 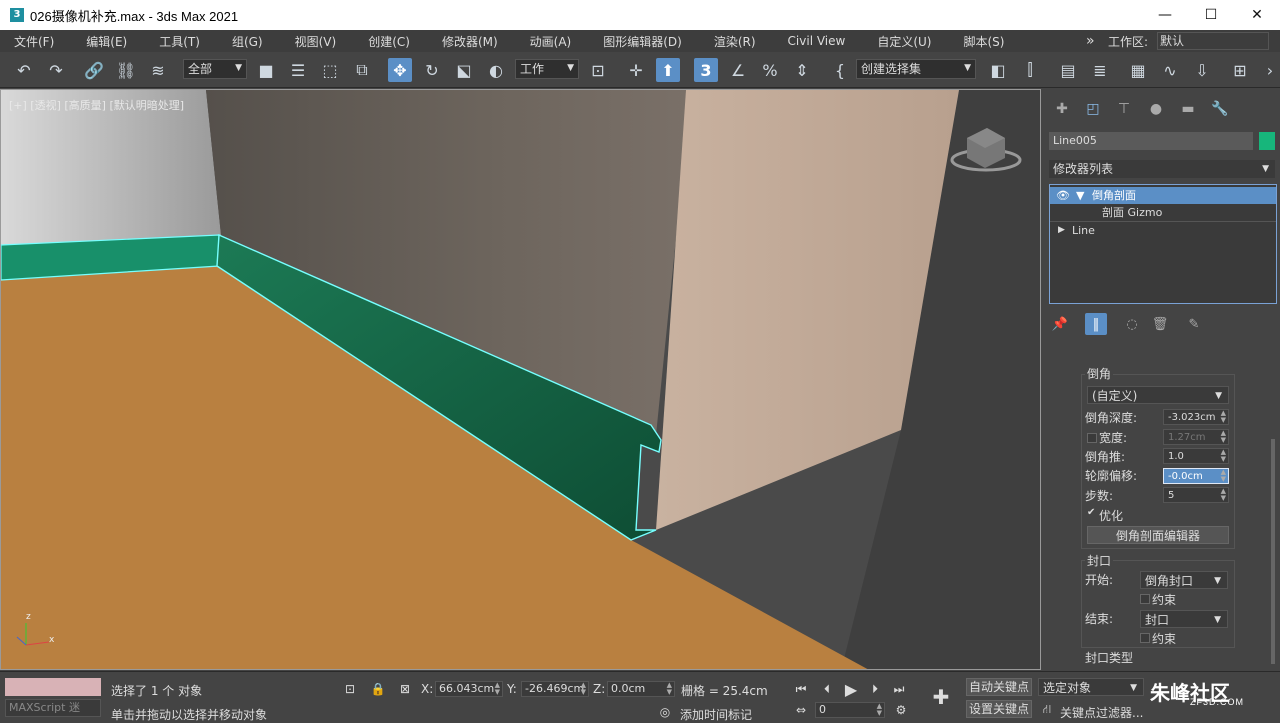 I want to click on absolute-mode-icon: ⊠, so click(x=405, y=689).